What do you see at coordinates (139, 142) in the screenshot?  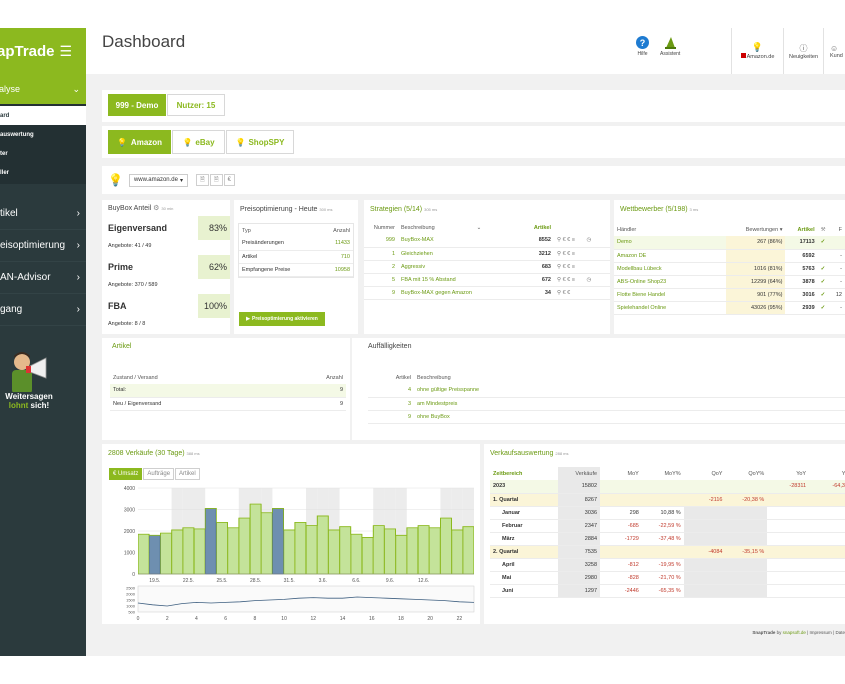 I see `tab-amazon: 💡 Amazon` at bounding box center [139, 142].